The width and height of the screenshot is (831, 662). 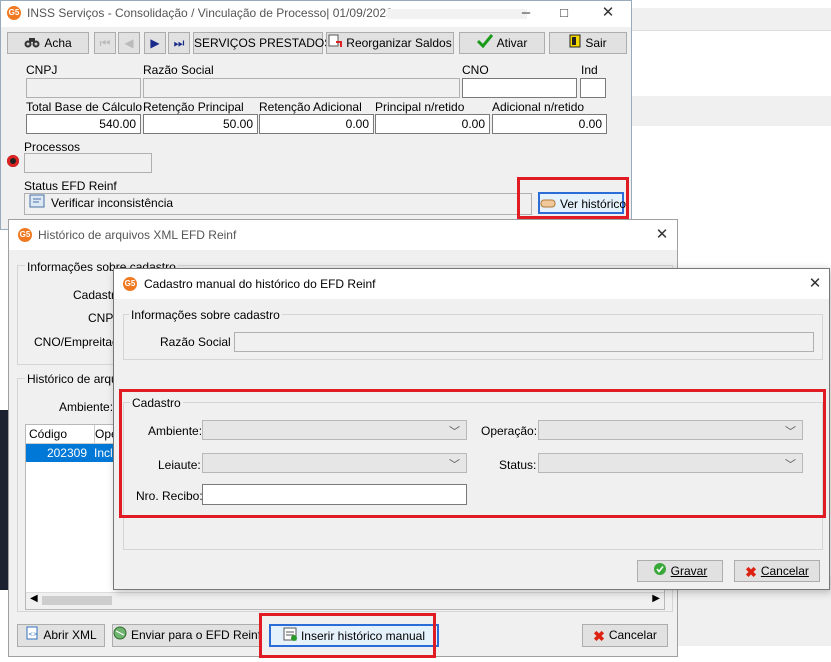 I want to click on adicional-nao-retido-field: 0.00, so click(x=549, y=124).